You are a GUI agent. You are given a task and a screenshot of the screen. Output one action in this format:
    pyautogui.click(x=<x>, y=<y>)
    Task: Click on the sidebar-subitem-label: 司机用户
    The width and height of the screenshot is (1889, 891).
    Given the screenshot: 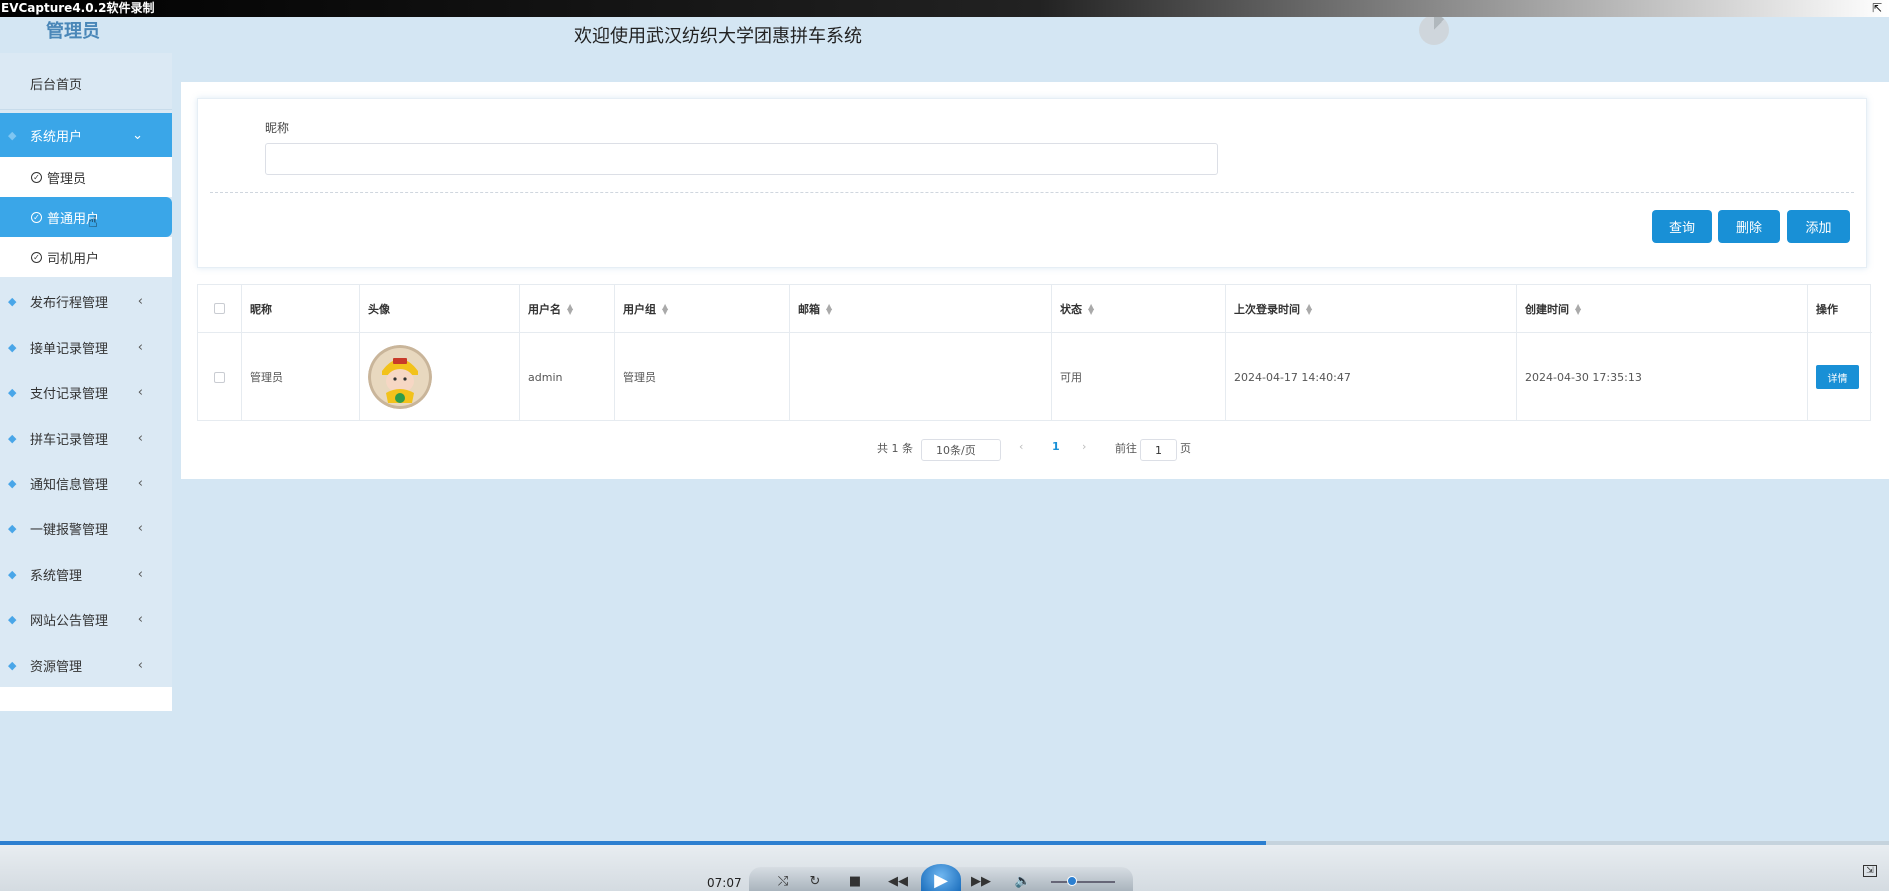 What is the action you would take?
    pyautogui.click(x=73, y=259)
    